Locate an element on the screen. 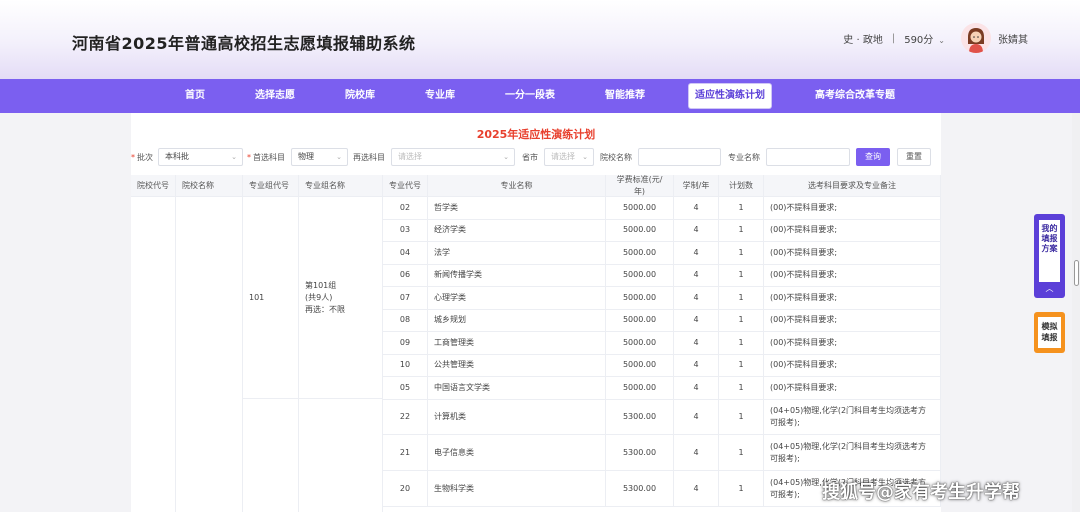 The width and height of the screenshot is (1080, 512). school-name-input is located at coordinates (679, 157).